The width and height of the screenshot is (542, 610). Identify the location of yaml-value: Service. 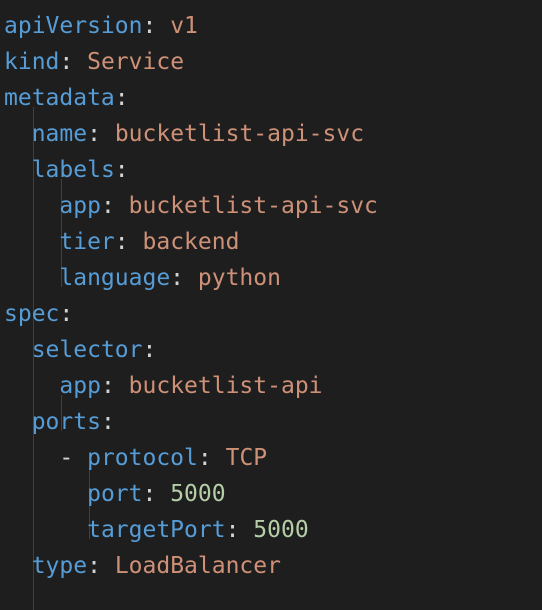
(136, 62).